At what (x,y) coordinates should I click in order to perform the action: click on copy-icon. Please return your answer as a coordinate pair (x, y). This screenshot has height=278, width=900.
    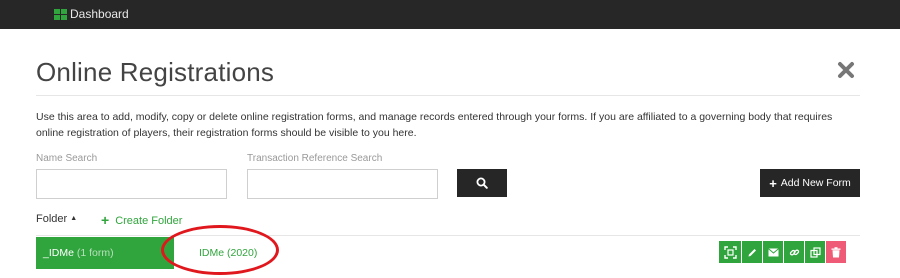
    Looking at the image, I should click on (815, 252).